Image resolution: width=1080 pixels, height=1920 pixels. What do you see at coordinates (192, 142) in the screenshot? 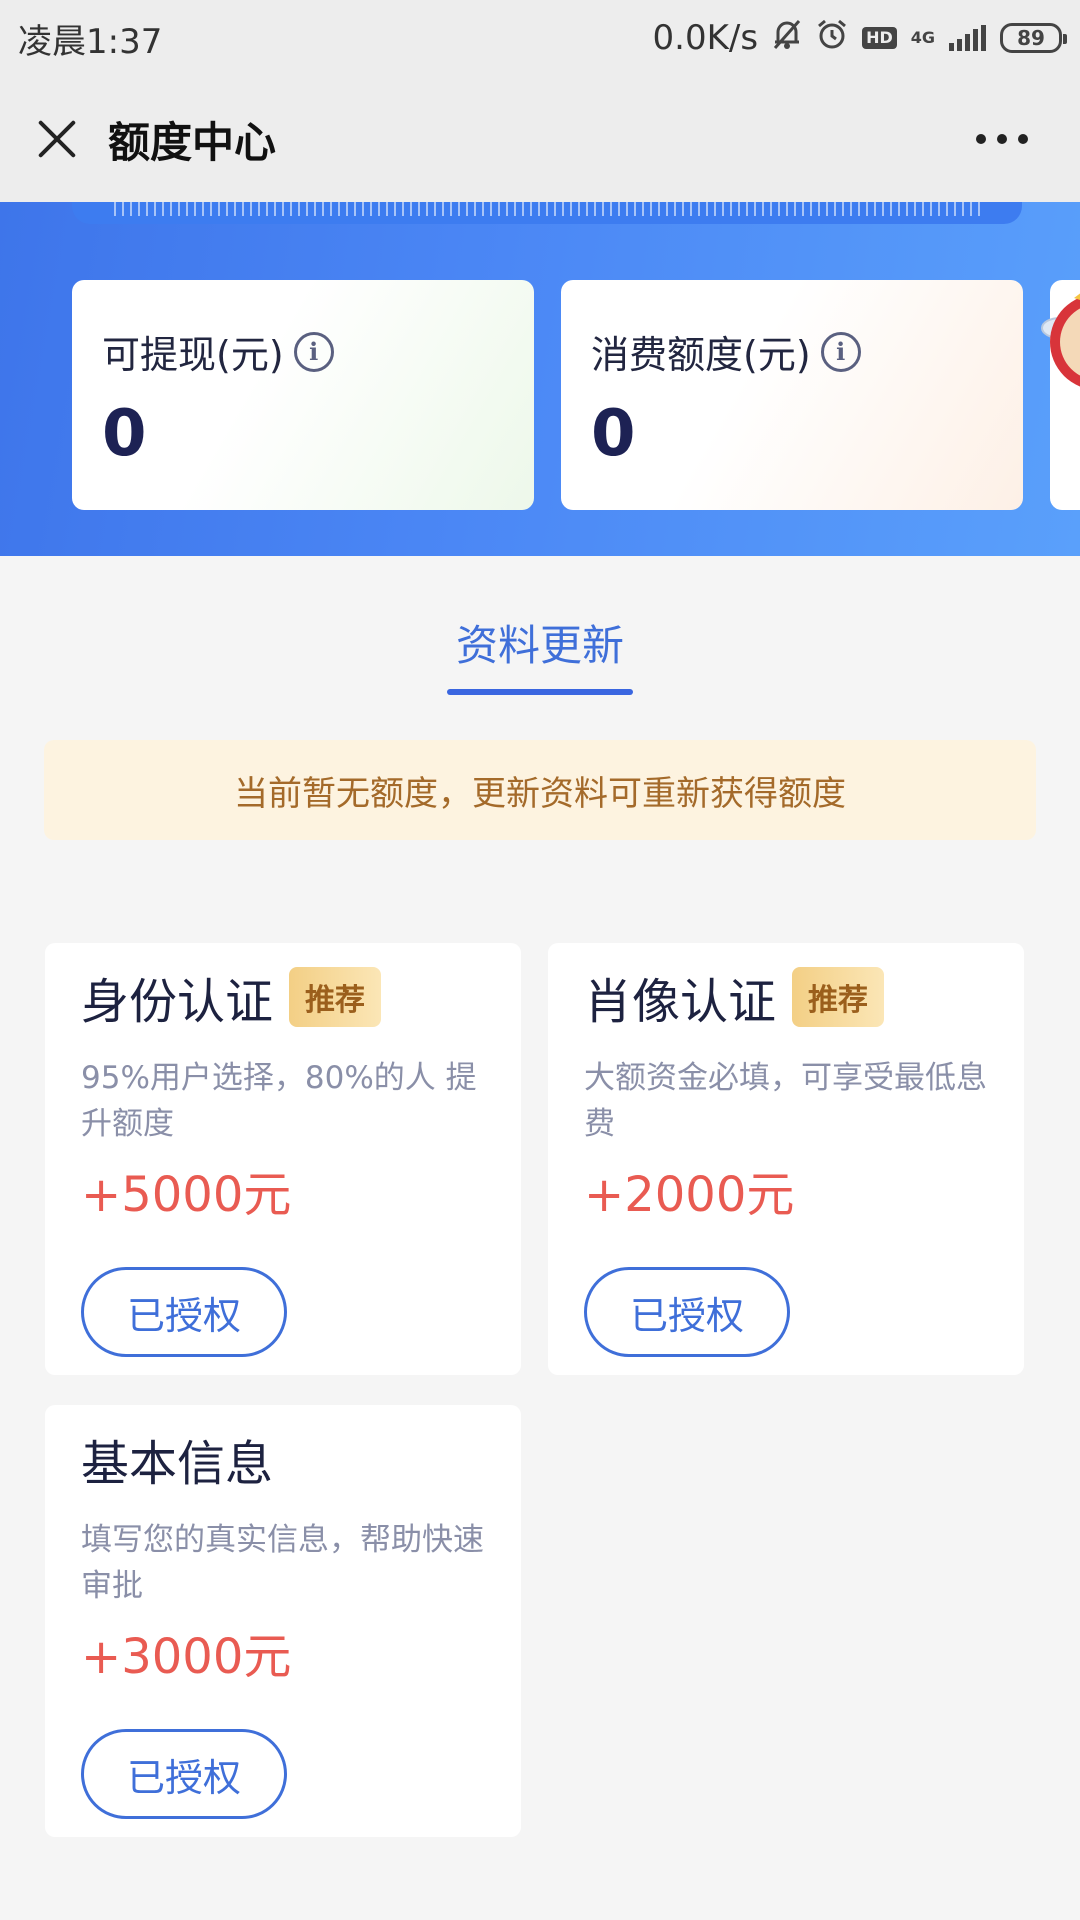
I see `page-title: 额度中心` at bounding box center [192, 142].